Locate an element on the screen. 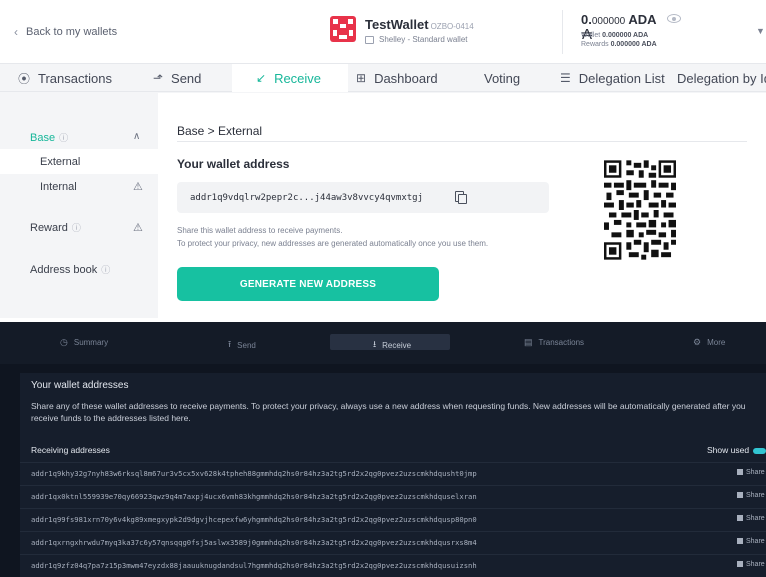  wallet-address-title: Your wallet address is located at coordinates (233, 164).